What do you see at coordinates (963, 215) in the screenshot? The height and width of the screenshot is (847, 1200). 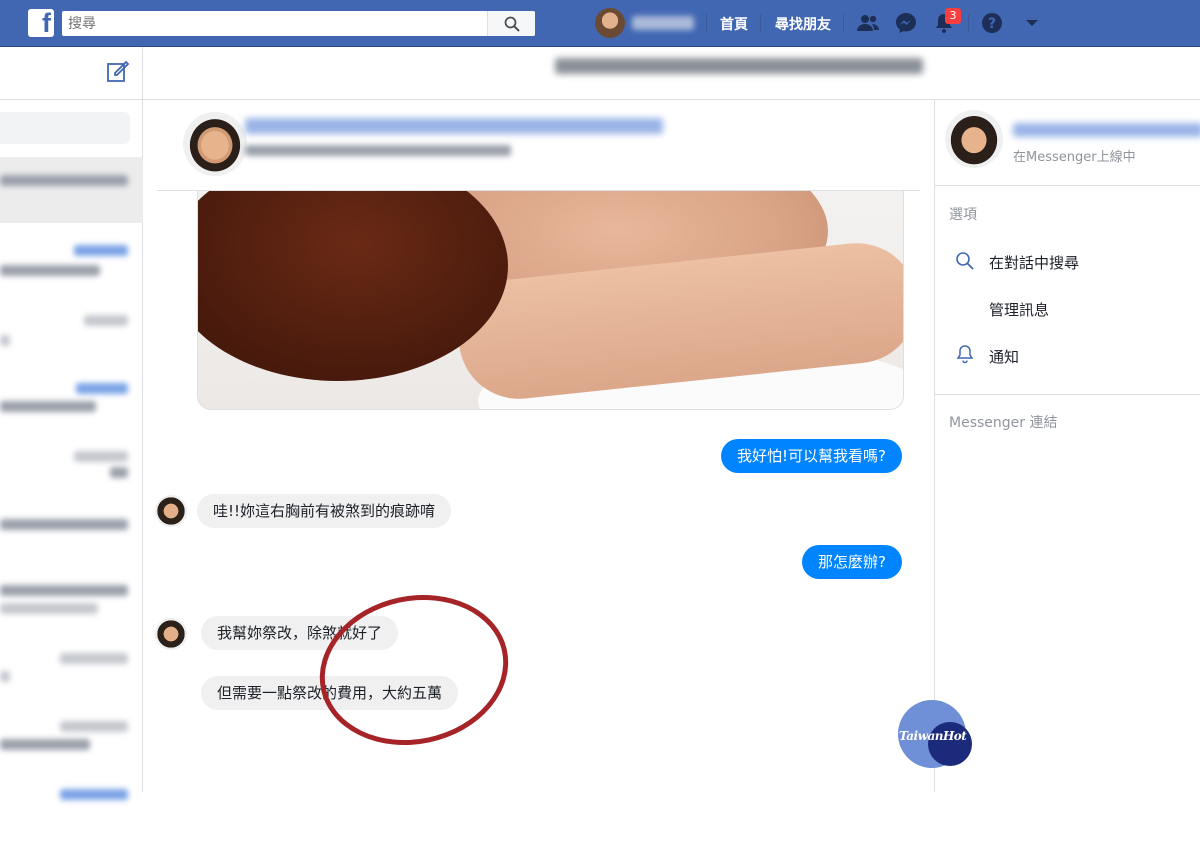 I see `options-heading: 選項` at bounding box center [963, 215].